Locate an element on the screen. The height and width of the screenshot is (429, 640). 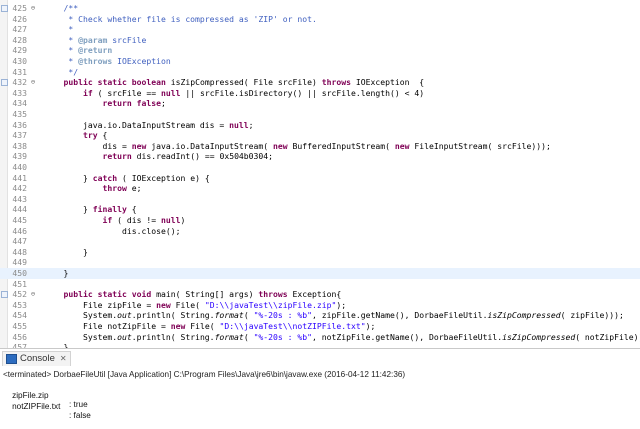
line-number: 433 is located at coordinates (19, 92).